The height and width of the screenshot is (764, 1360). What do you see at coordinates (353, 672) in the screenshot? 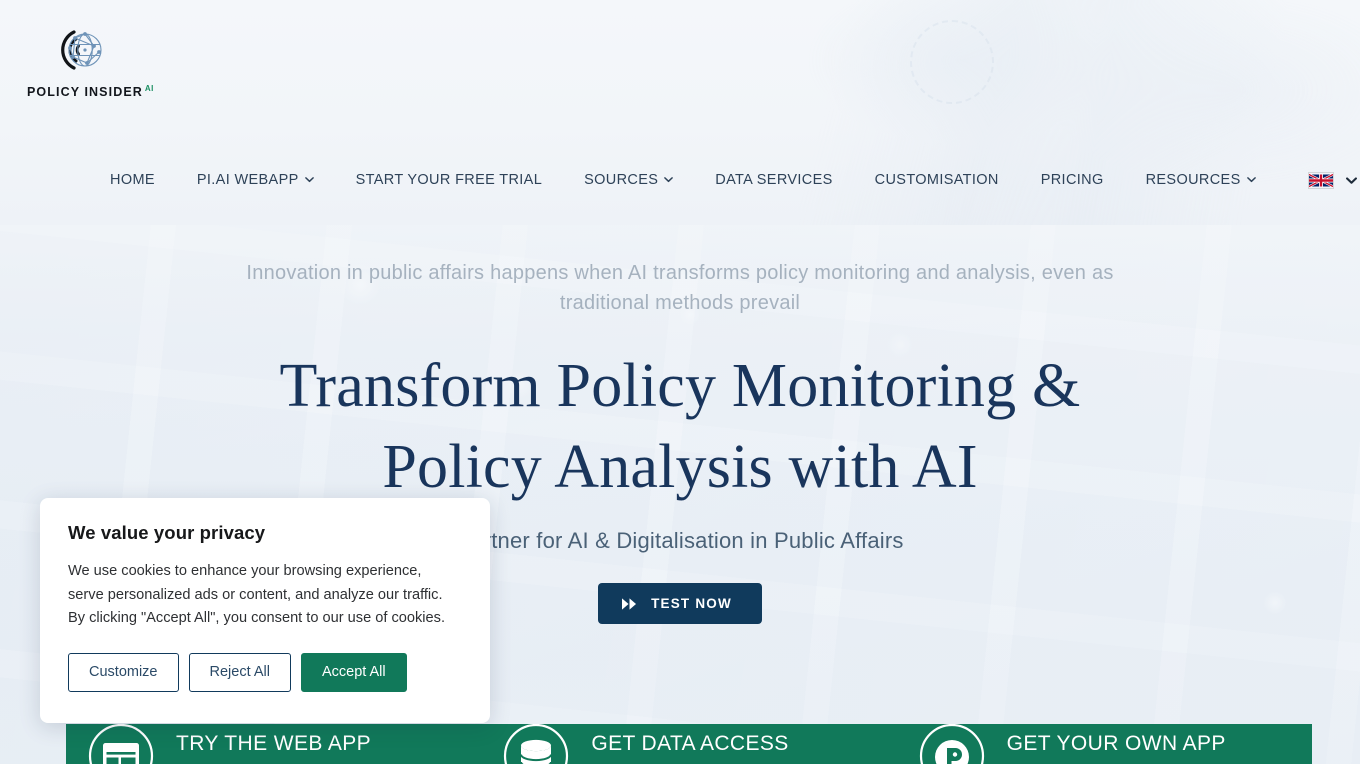
I see `accept-all-button: Accept All` at bounding box center [353, 672].